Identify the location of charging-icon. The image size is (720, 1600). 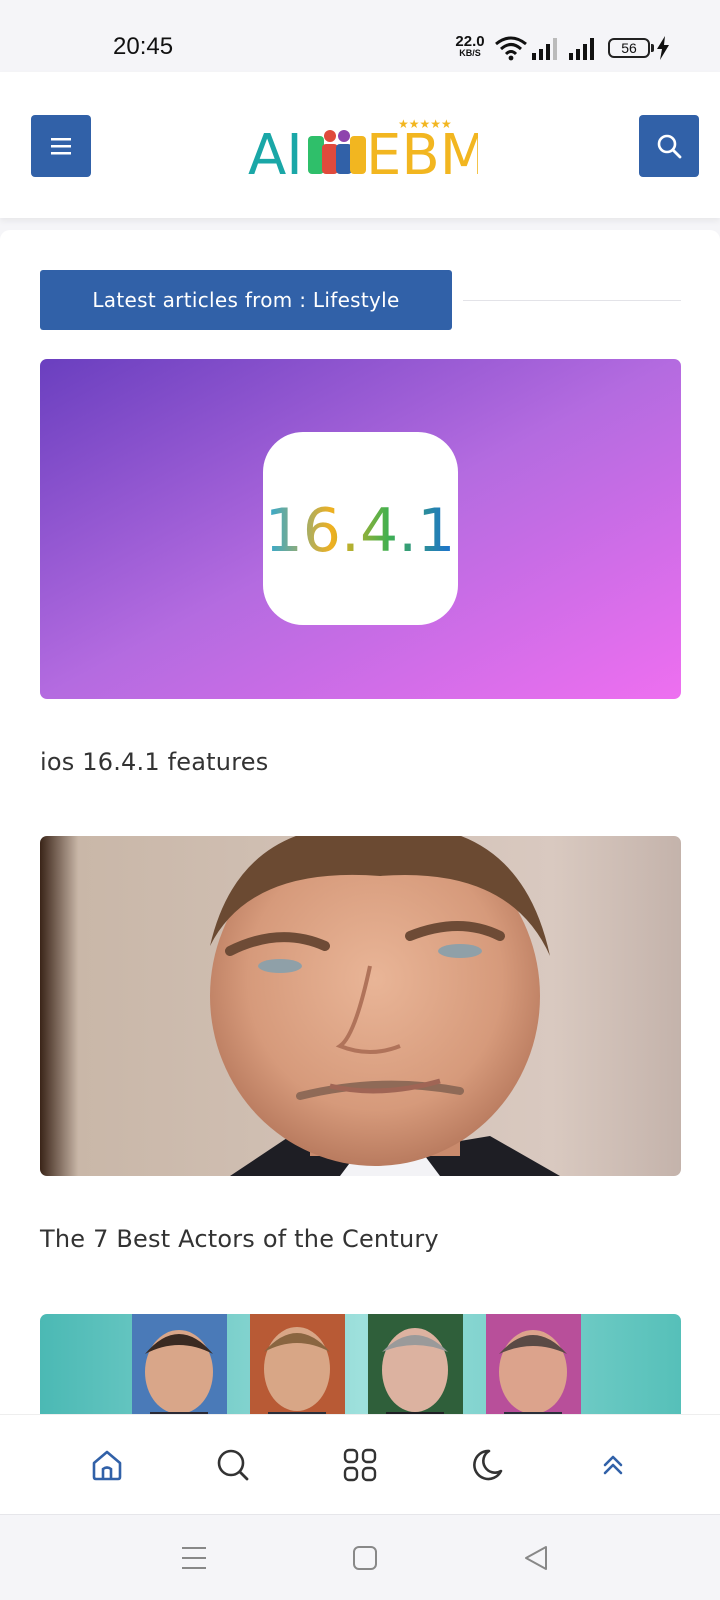
(663, 48).